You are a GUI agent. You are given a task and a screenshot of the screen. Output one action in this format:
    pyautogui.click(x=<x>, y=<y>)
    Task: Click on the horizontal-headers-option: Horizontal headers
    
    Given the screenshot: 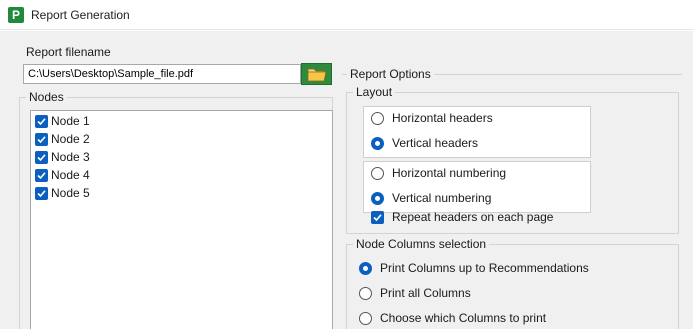 What is the action you would take?
    pyautogui.click(x=432, y=118)
    